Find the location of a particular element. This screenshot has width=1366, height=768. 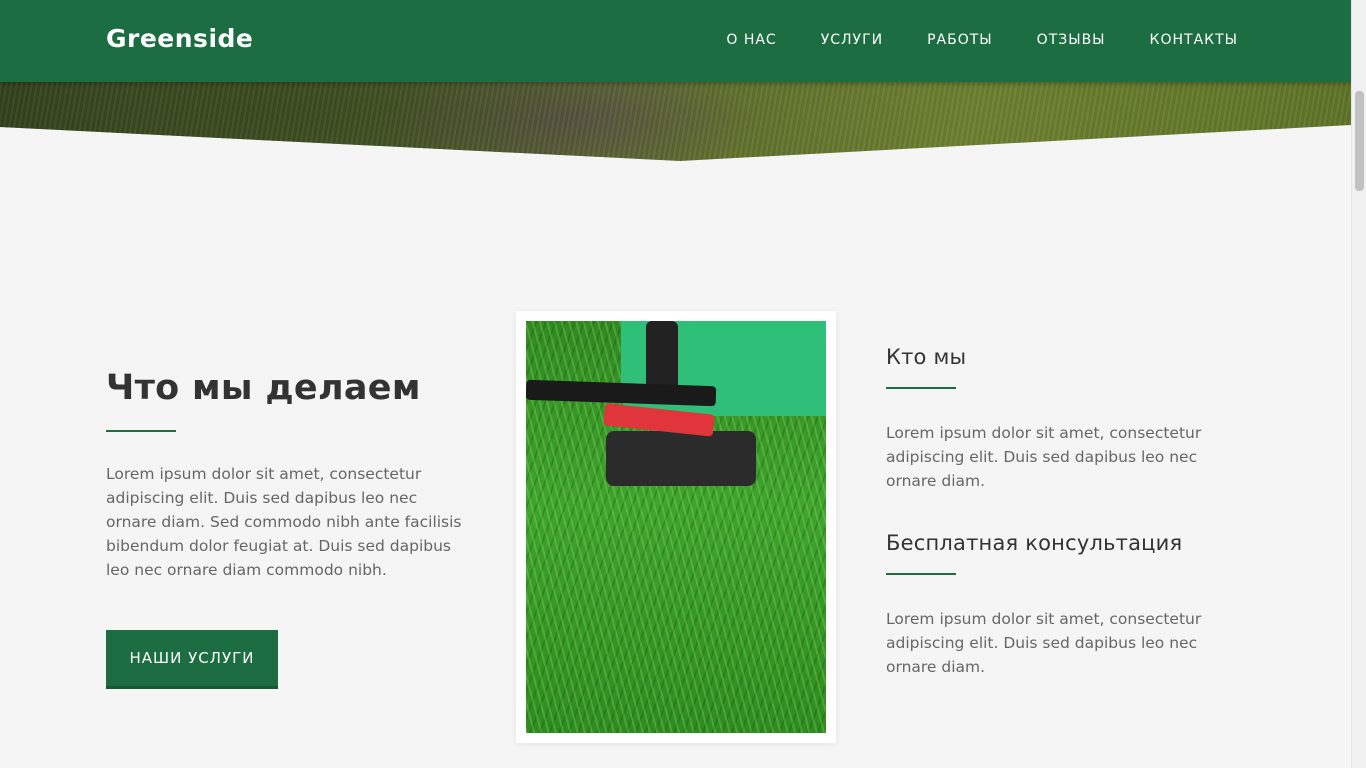

nav-item-about: О НАС is located at coordinates (751, 40).